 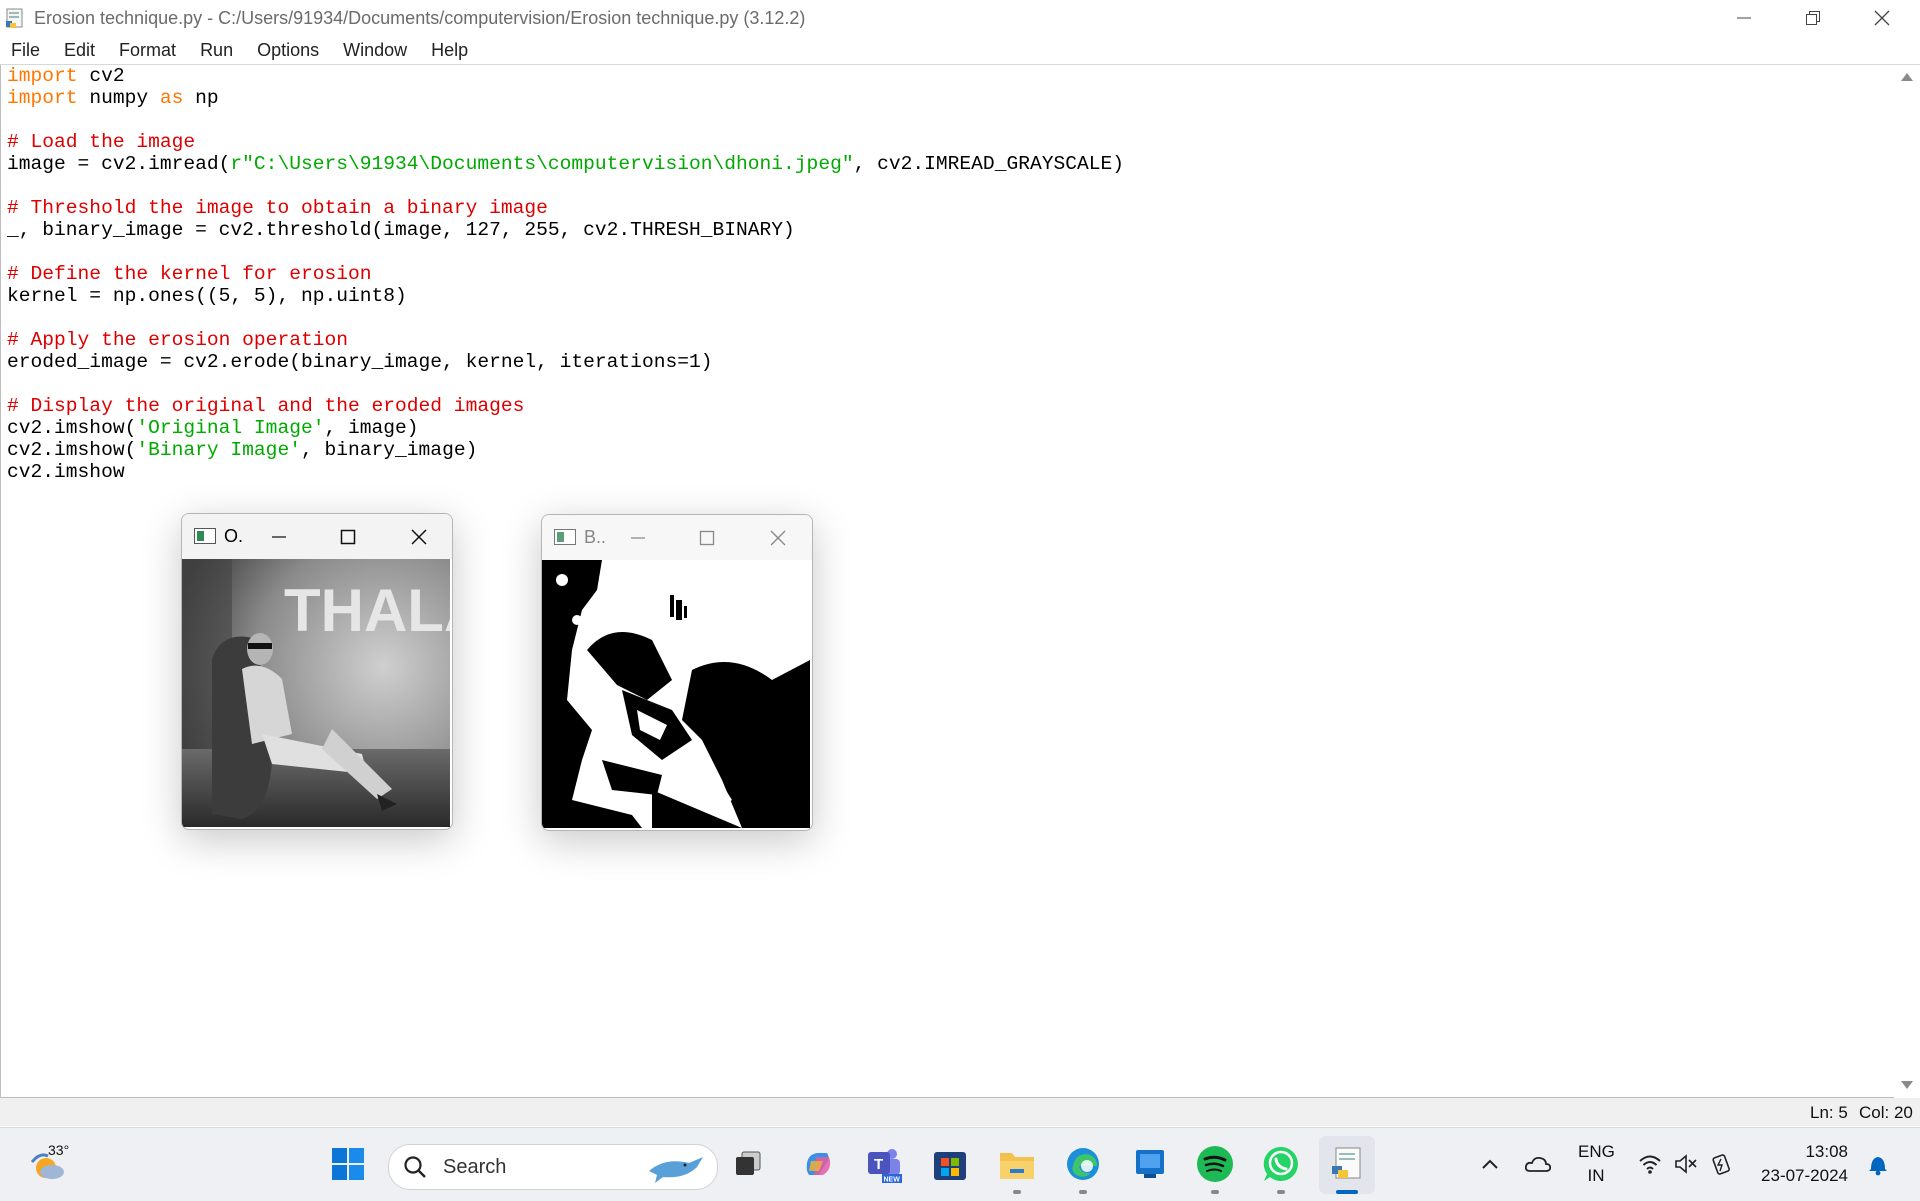 What do you see at coordinates (1907, 1085) in the screenshot?
I see `scroll-down-arrow-icon` at bounding box center [1907, 1085].